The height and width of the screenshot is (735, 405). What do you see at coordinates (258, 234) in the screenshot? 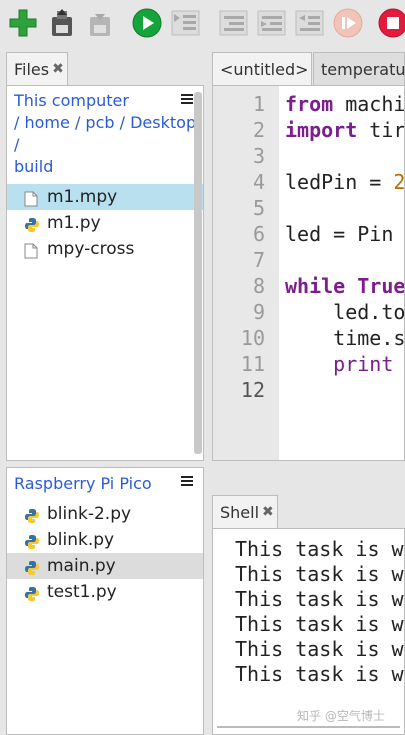
I see `line-number: 6` at bounding box center [258, 234].